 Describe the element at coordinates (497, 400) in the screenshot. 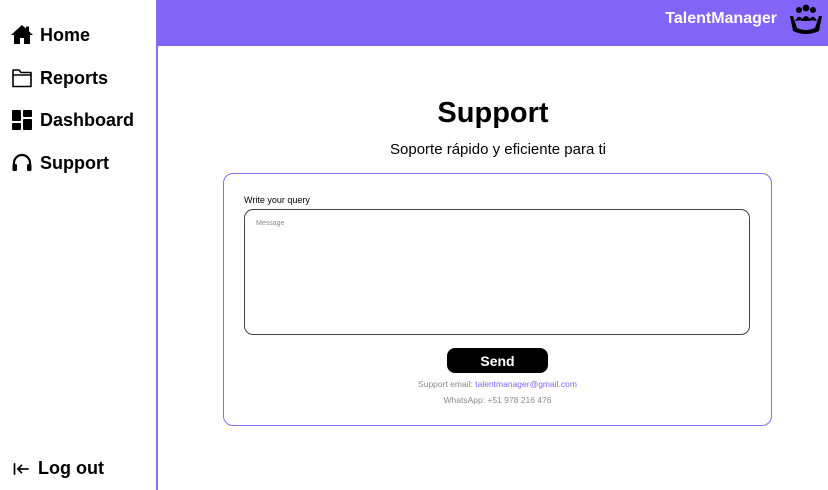

I see `whatsapp-line: WhatsApp: +51 978 216 476` at that location.